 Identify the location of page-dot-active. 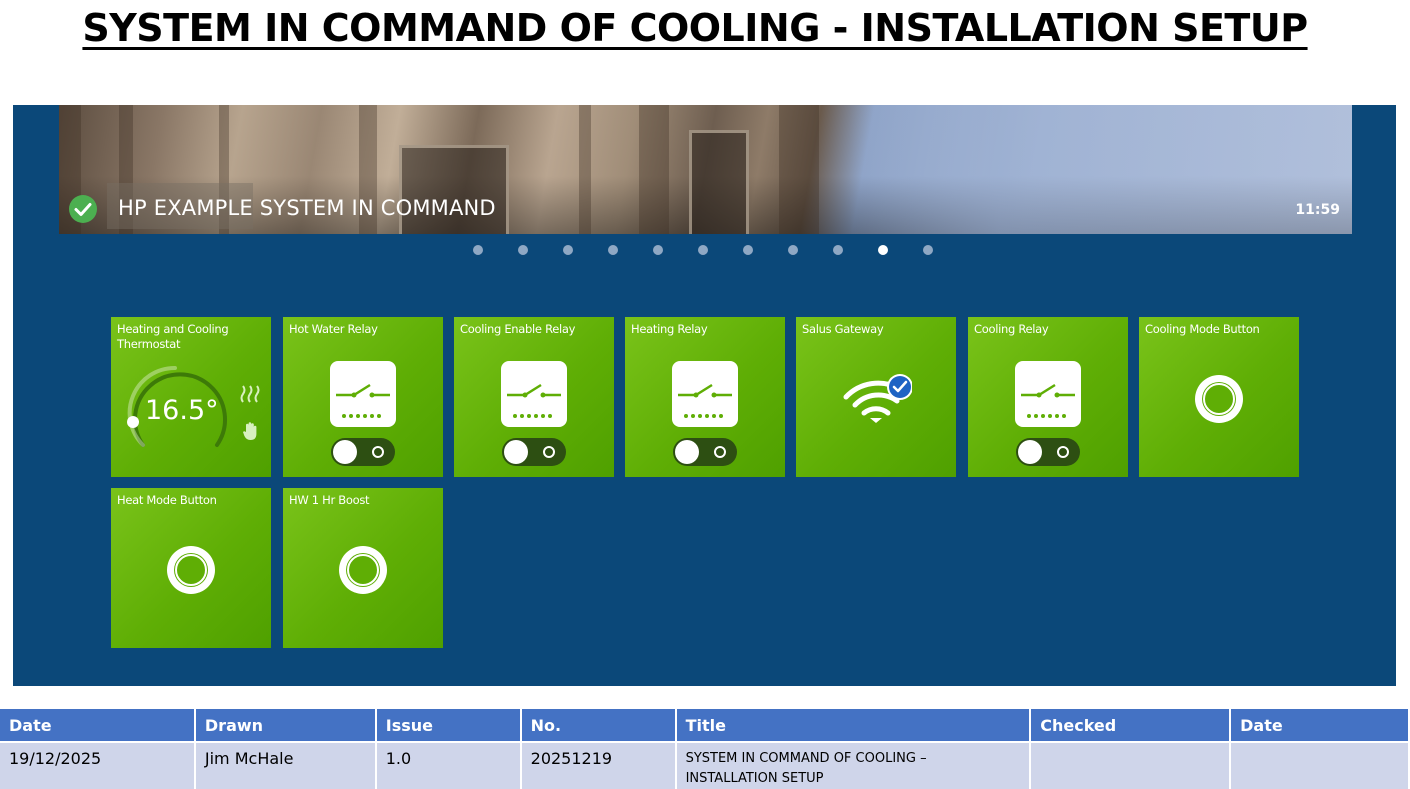
(883, 250).